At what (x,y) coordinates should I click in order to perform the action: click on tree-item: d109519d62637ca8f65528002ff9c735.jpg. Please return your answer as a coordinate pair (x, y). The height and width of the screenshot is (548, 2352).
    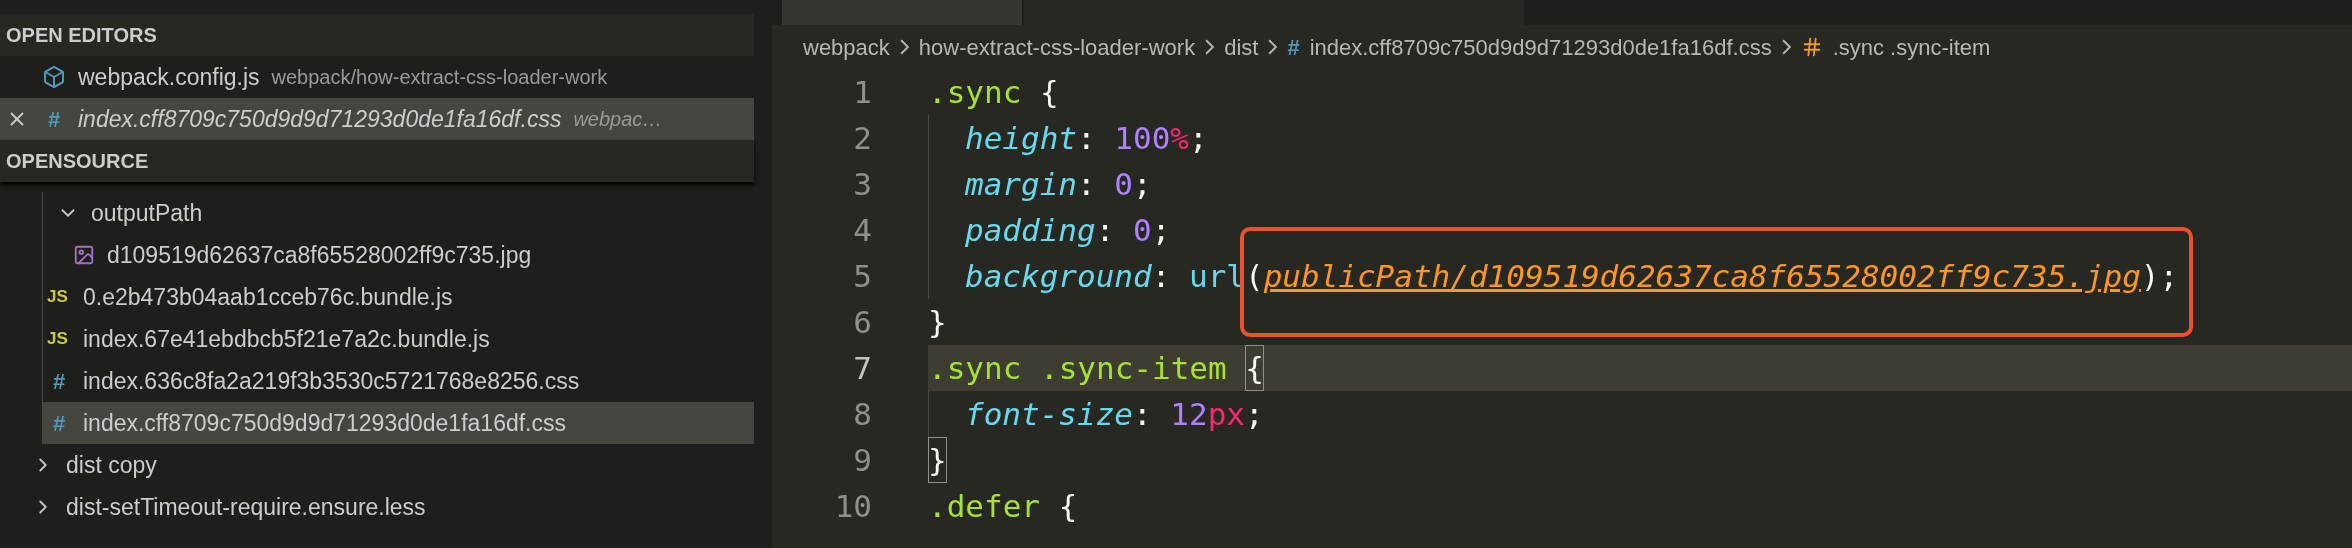
    Looking at the image, I should click on (398, 255).